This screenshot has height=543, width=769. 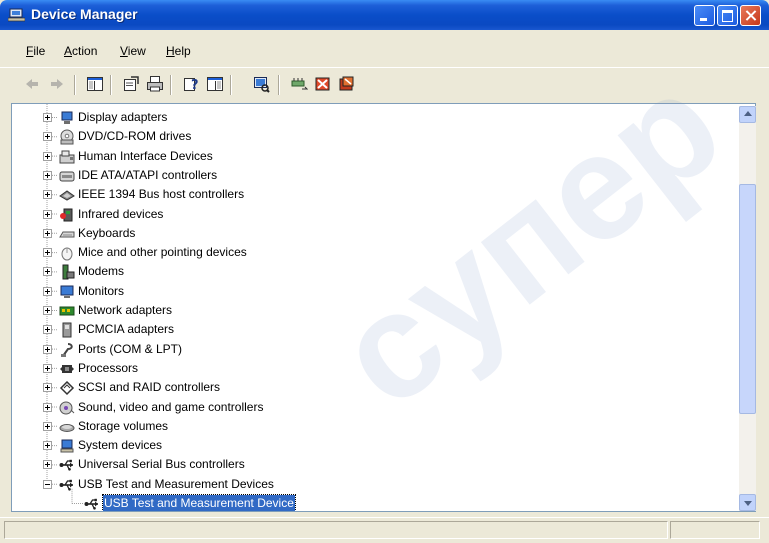 I want to click on menu-help: Help, so click(x=178, y=51).